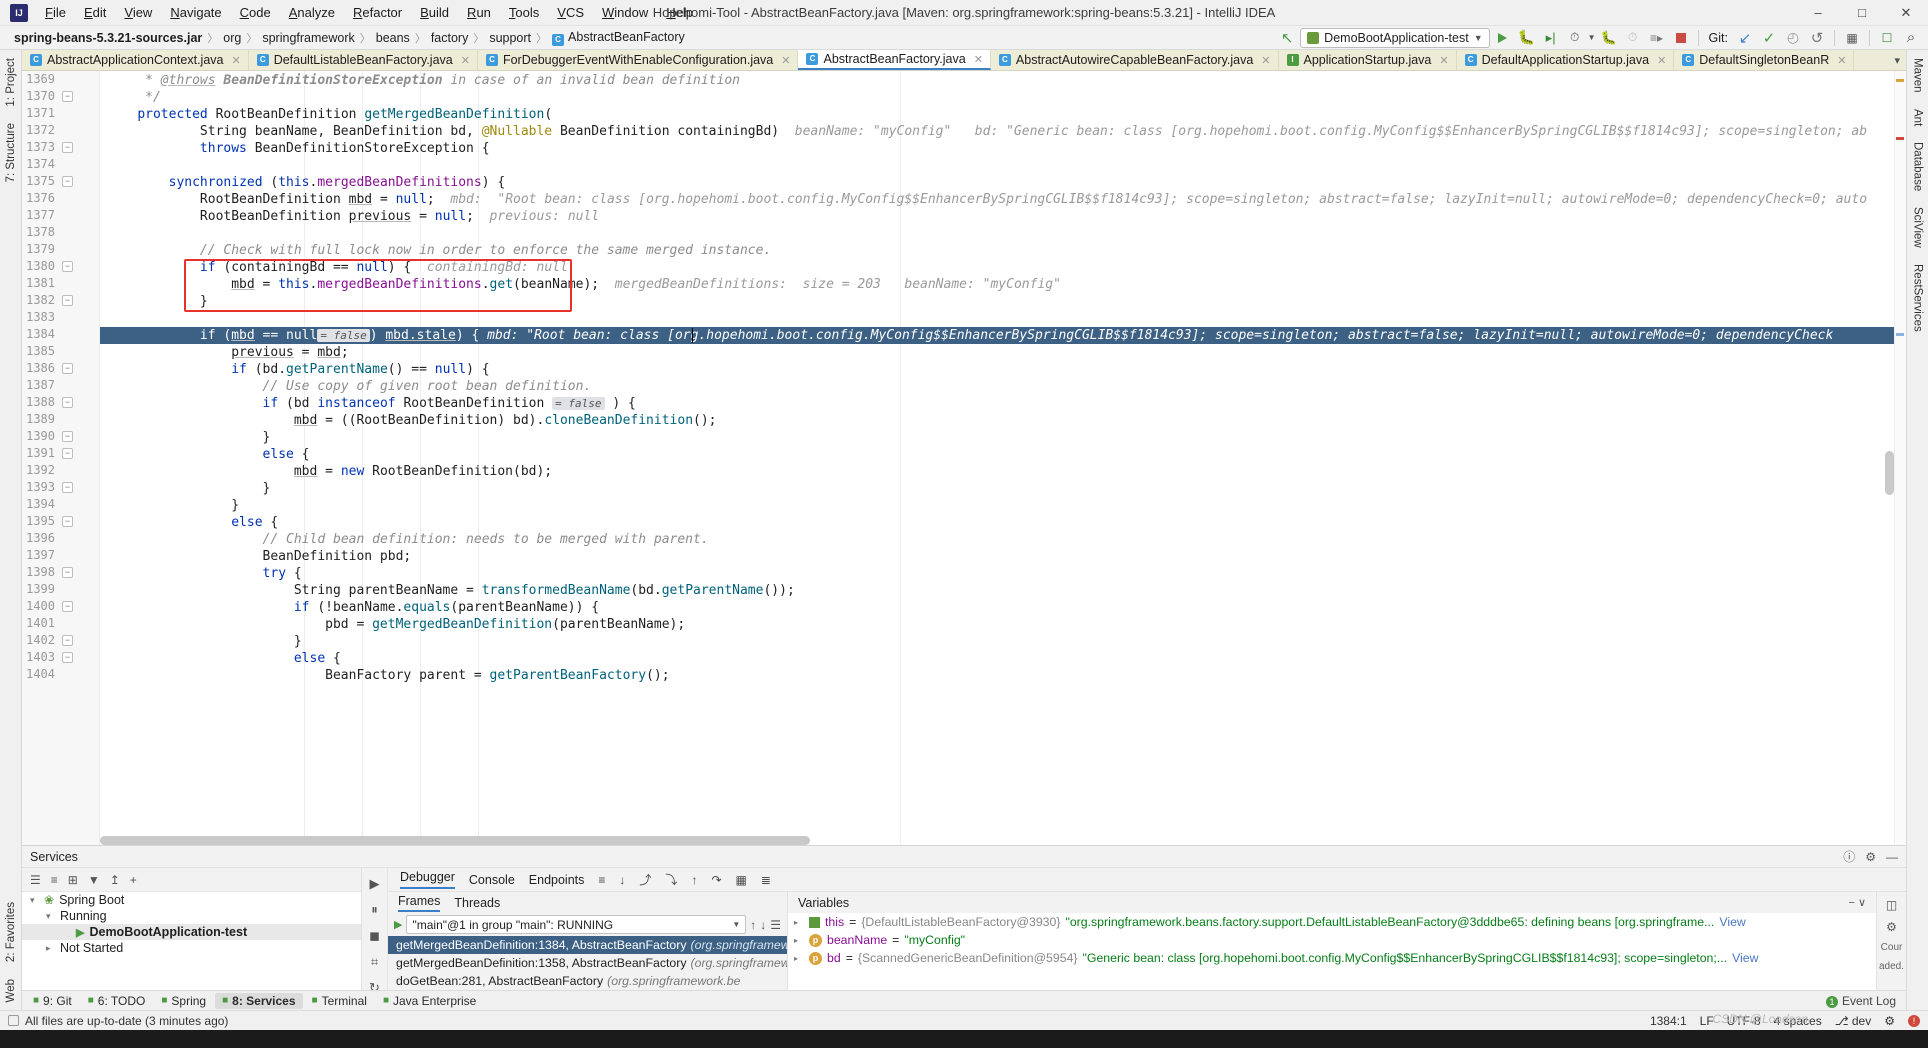  I want to click on menu-item-help: Help, so click(679, 12).